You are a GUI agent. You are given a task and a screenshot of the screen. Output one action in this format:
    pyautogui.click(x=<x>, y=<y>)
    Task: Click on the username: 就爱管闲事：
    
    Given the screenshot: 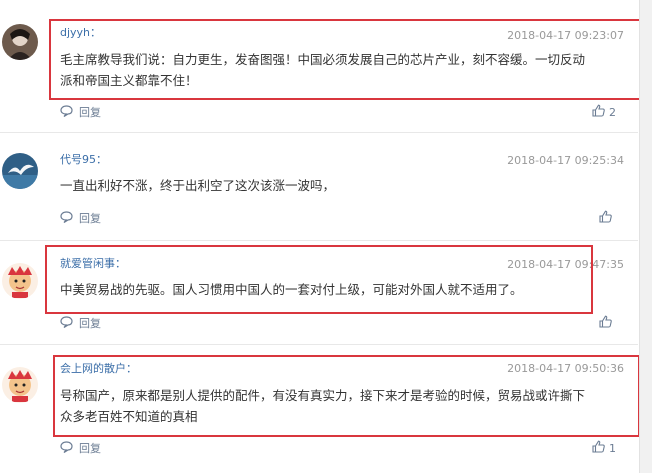 What is the action you would take?
    pyautogui.click(x=93, y=263)
    